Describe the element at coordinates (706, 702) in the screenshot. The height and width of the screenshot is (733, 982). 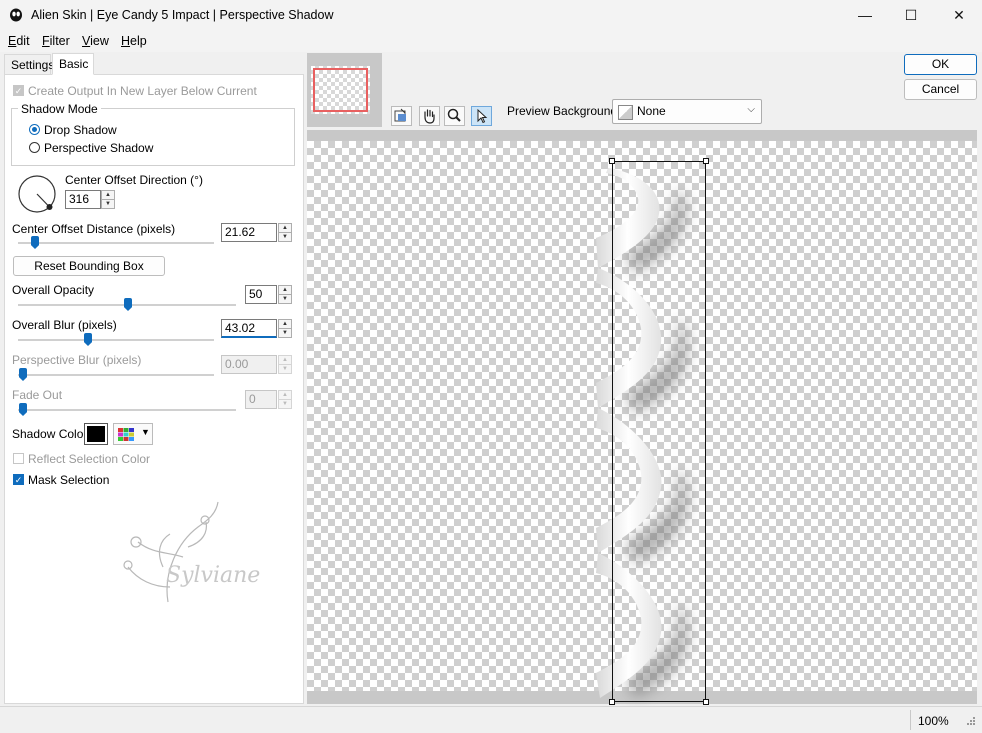
I see `bounding-box-handle-br` at that location.